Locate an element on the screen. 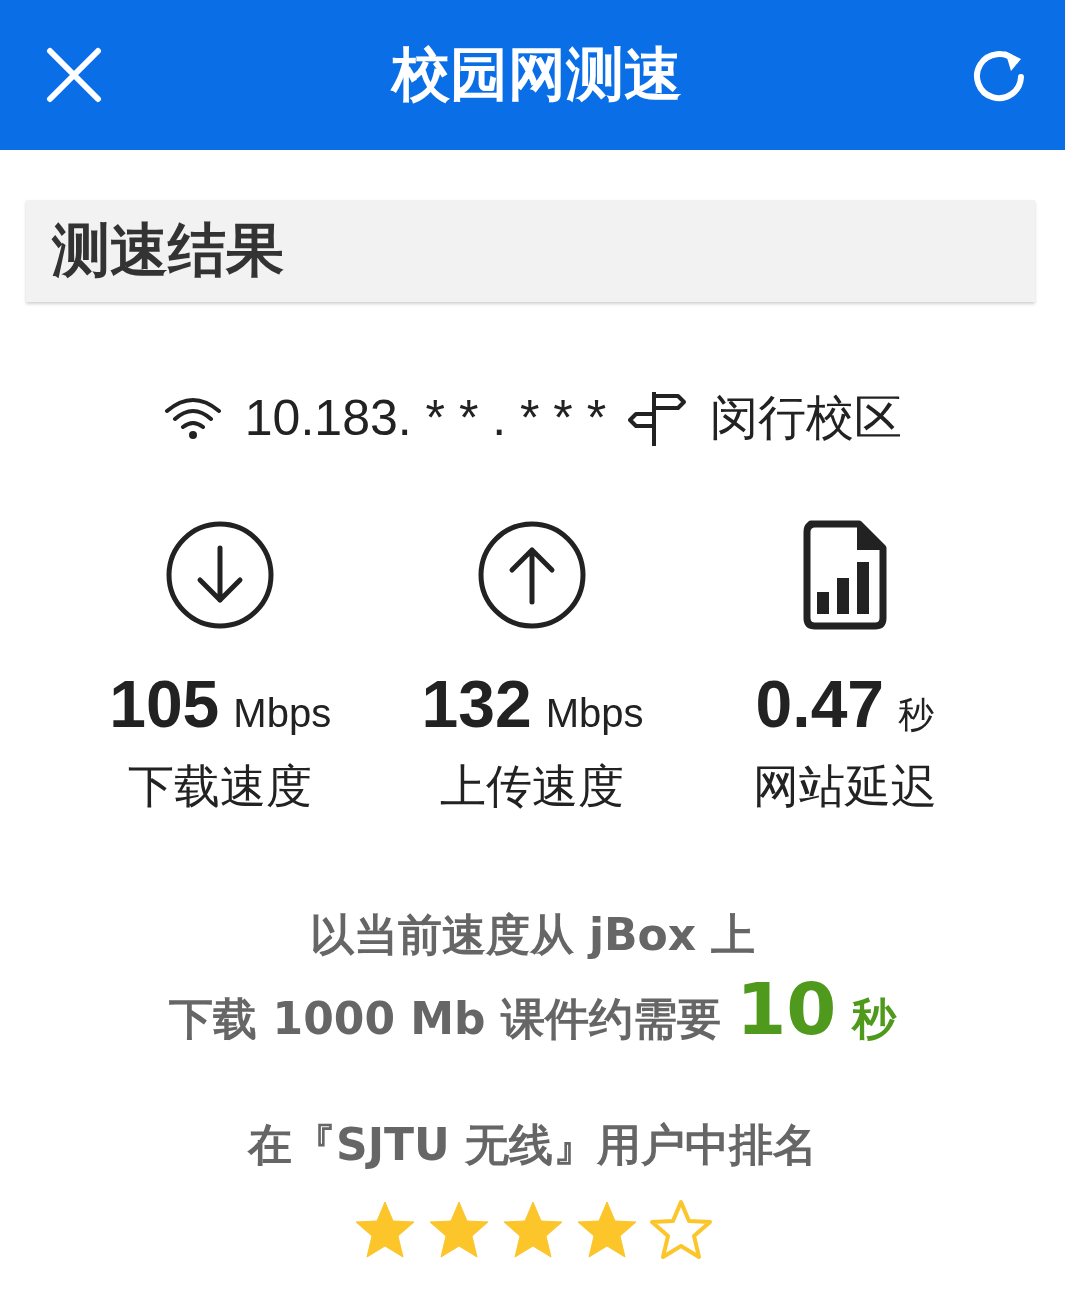 Image resolution: width=1065 pixels, height=1289 pixels. wifi-icon is located at coordinates (192, 418).